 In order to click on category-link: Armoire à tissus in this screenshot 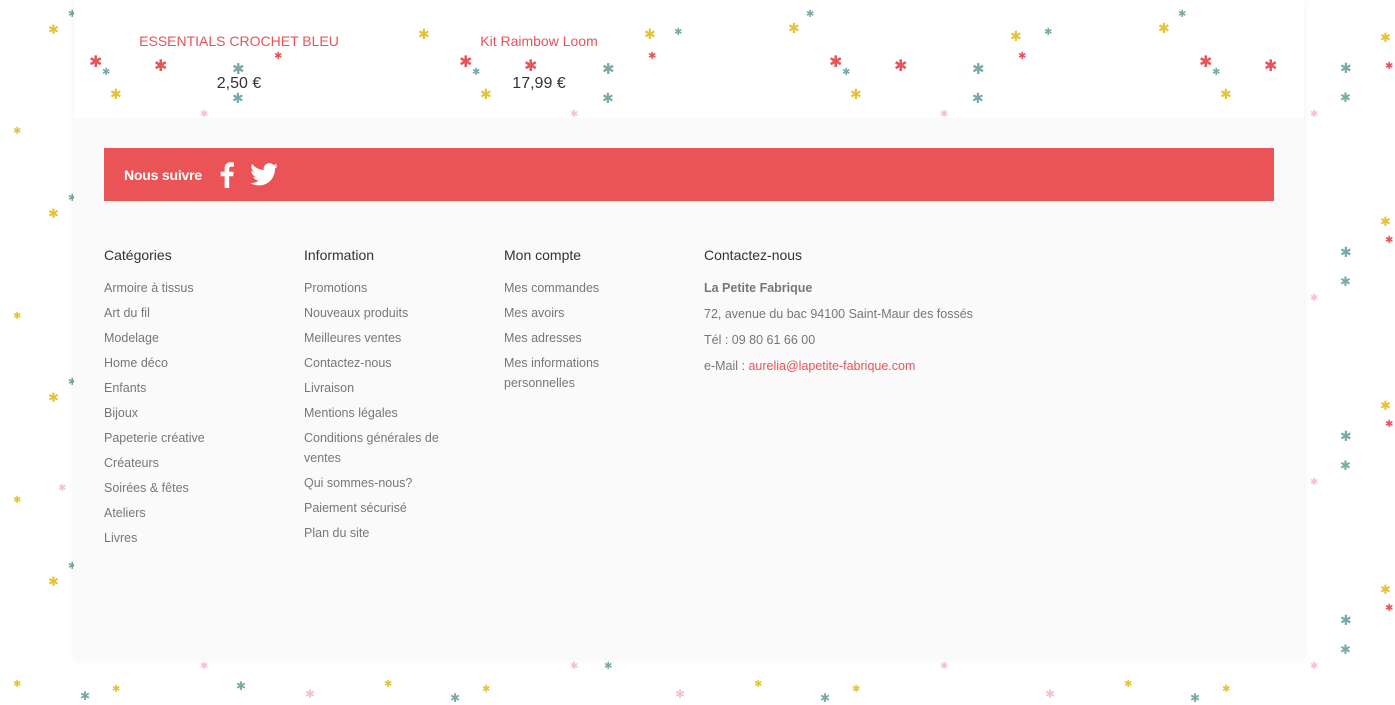, I will do `click(149, 288)`.